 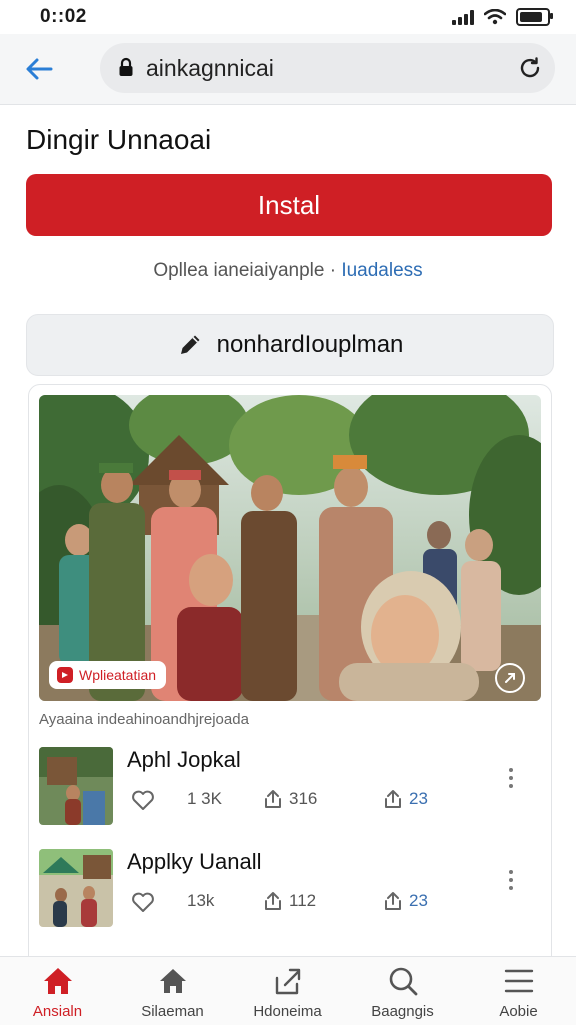 I want to click on signal-icon, so click(x=463, y=17).